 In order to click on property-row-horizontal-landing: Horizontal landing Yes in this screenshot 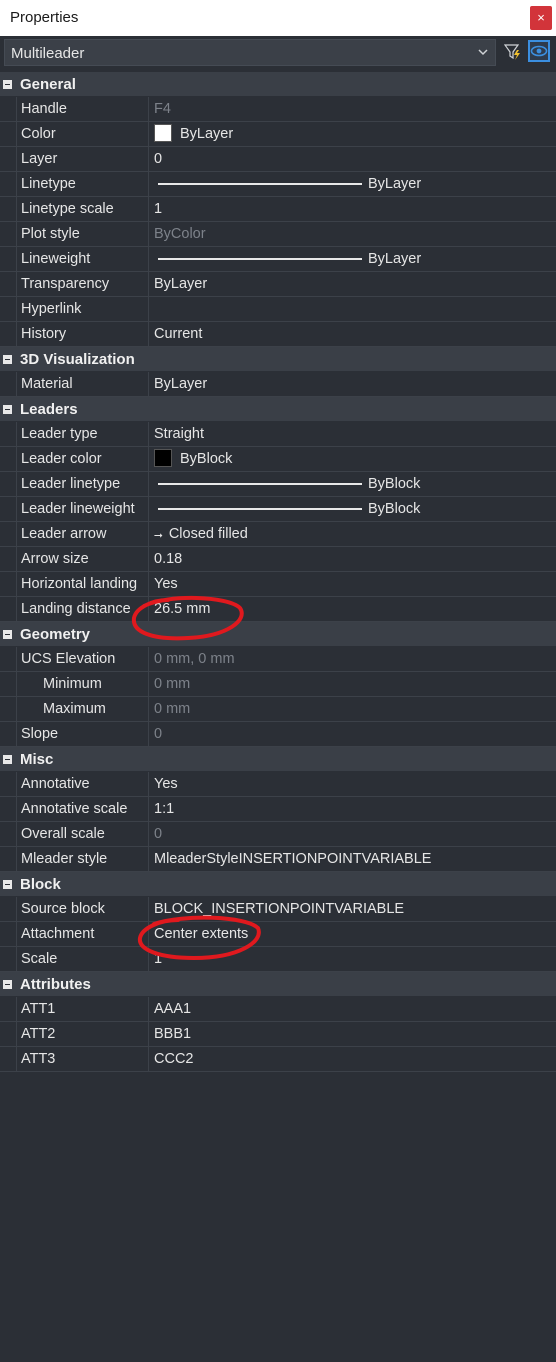, I will do `click(278, 584)`.